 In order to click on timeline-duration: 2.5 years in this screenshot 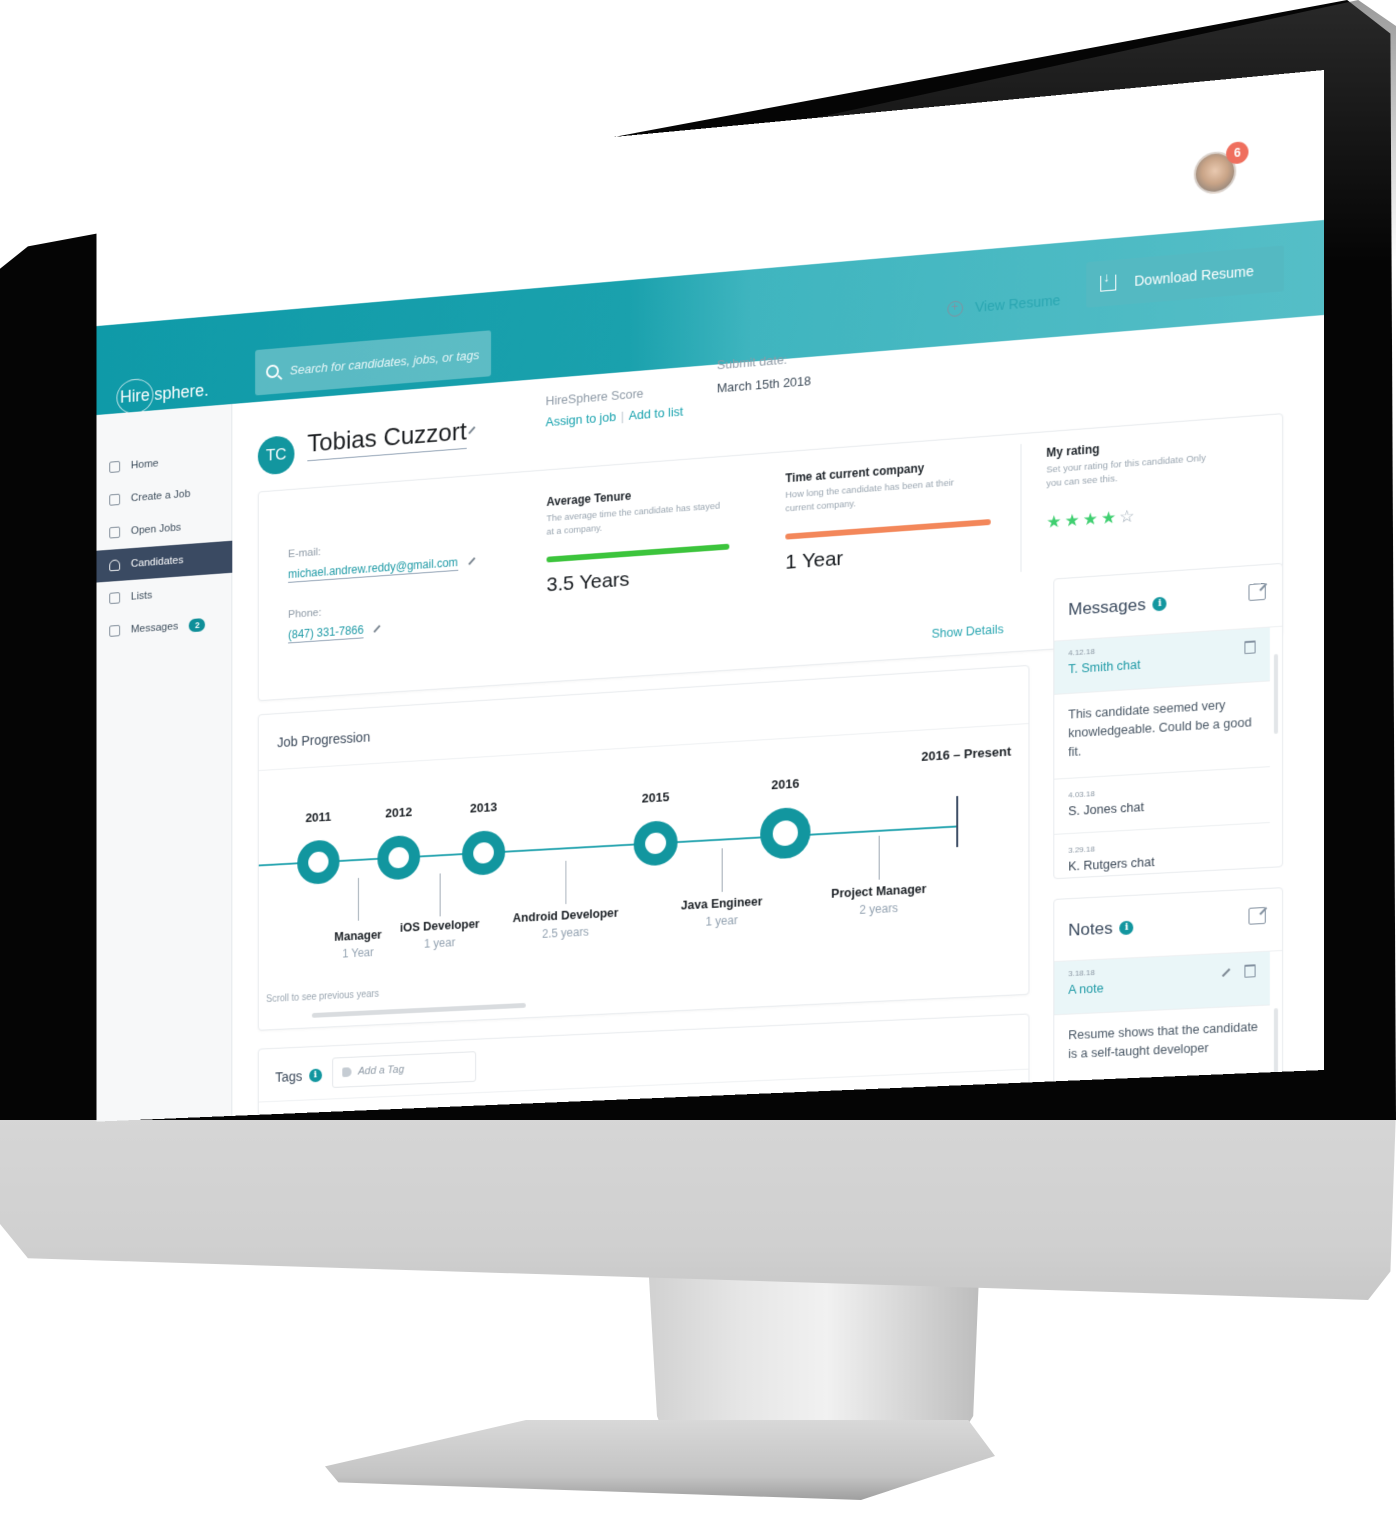, I will do `click(565, 932)`.